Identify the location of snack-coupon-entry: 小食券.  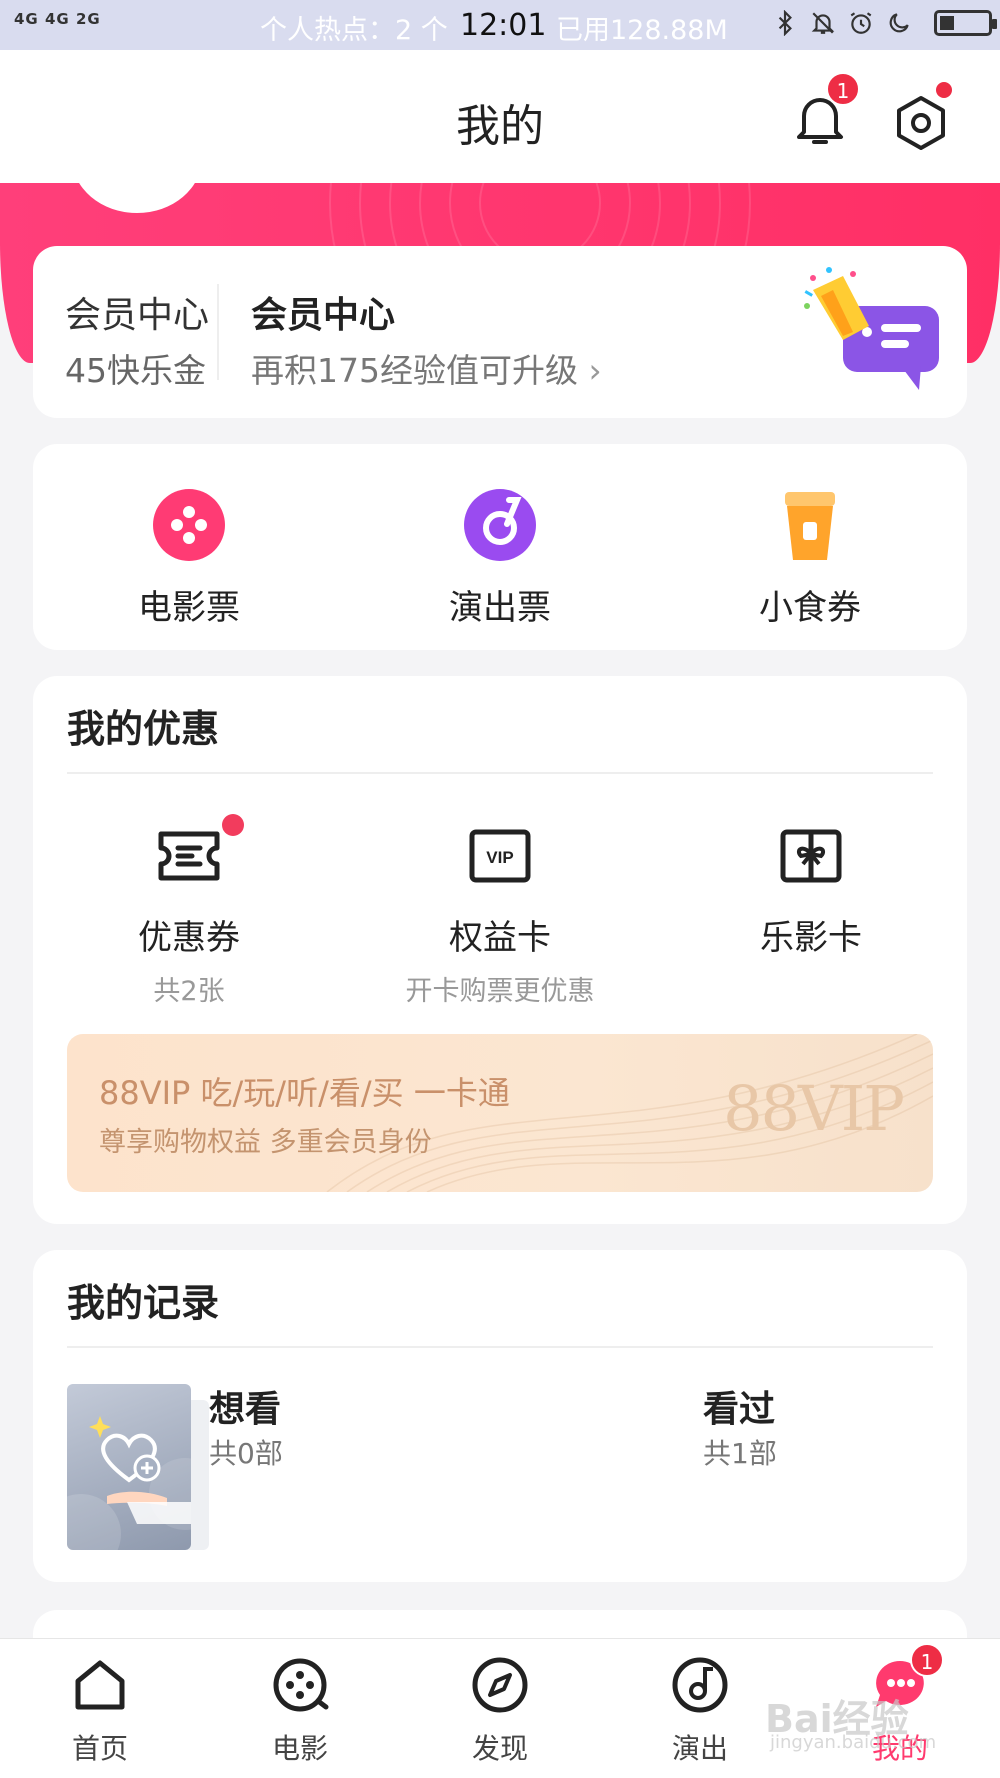
(810, 558).